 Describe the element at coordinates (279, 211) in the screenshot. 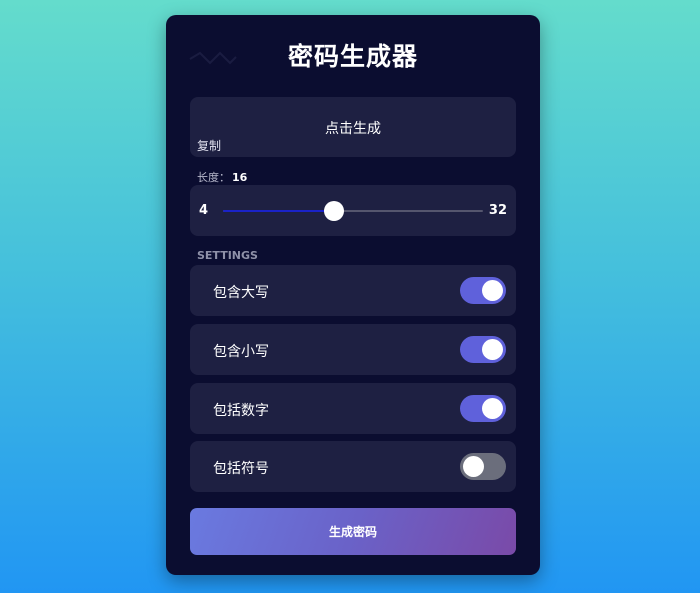

I see `slider-fill` at that location.